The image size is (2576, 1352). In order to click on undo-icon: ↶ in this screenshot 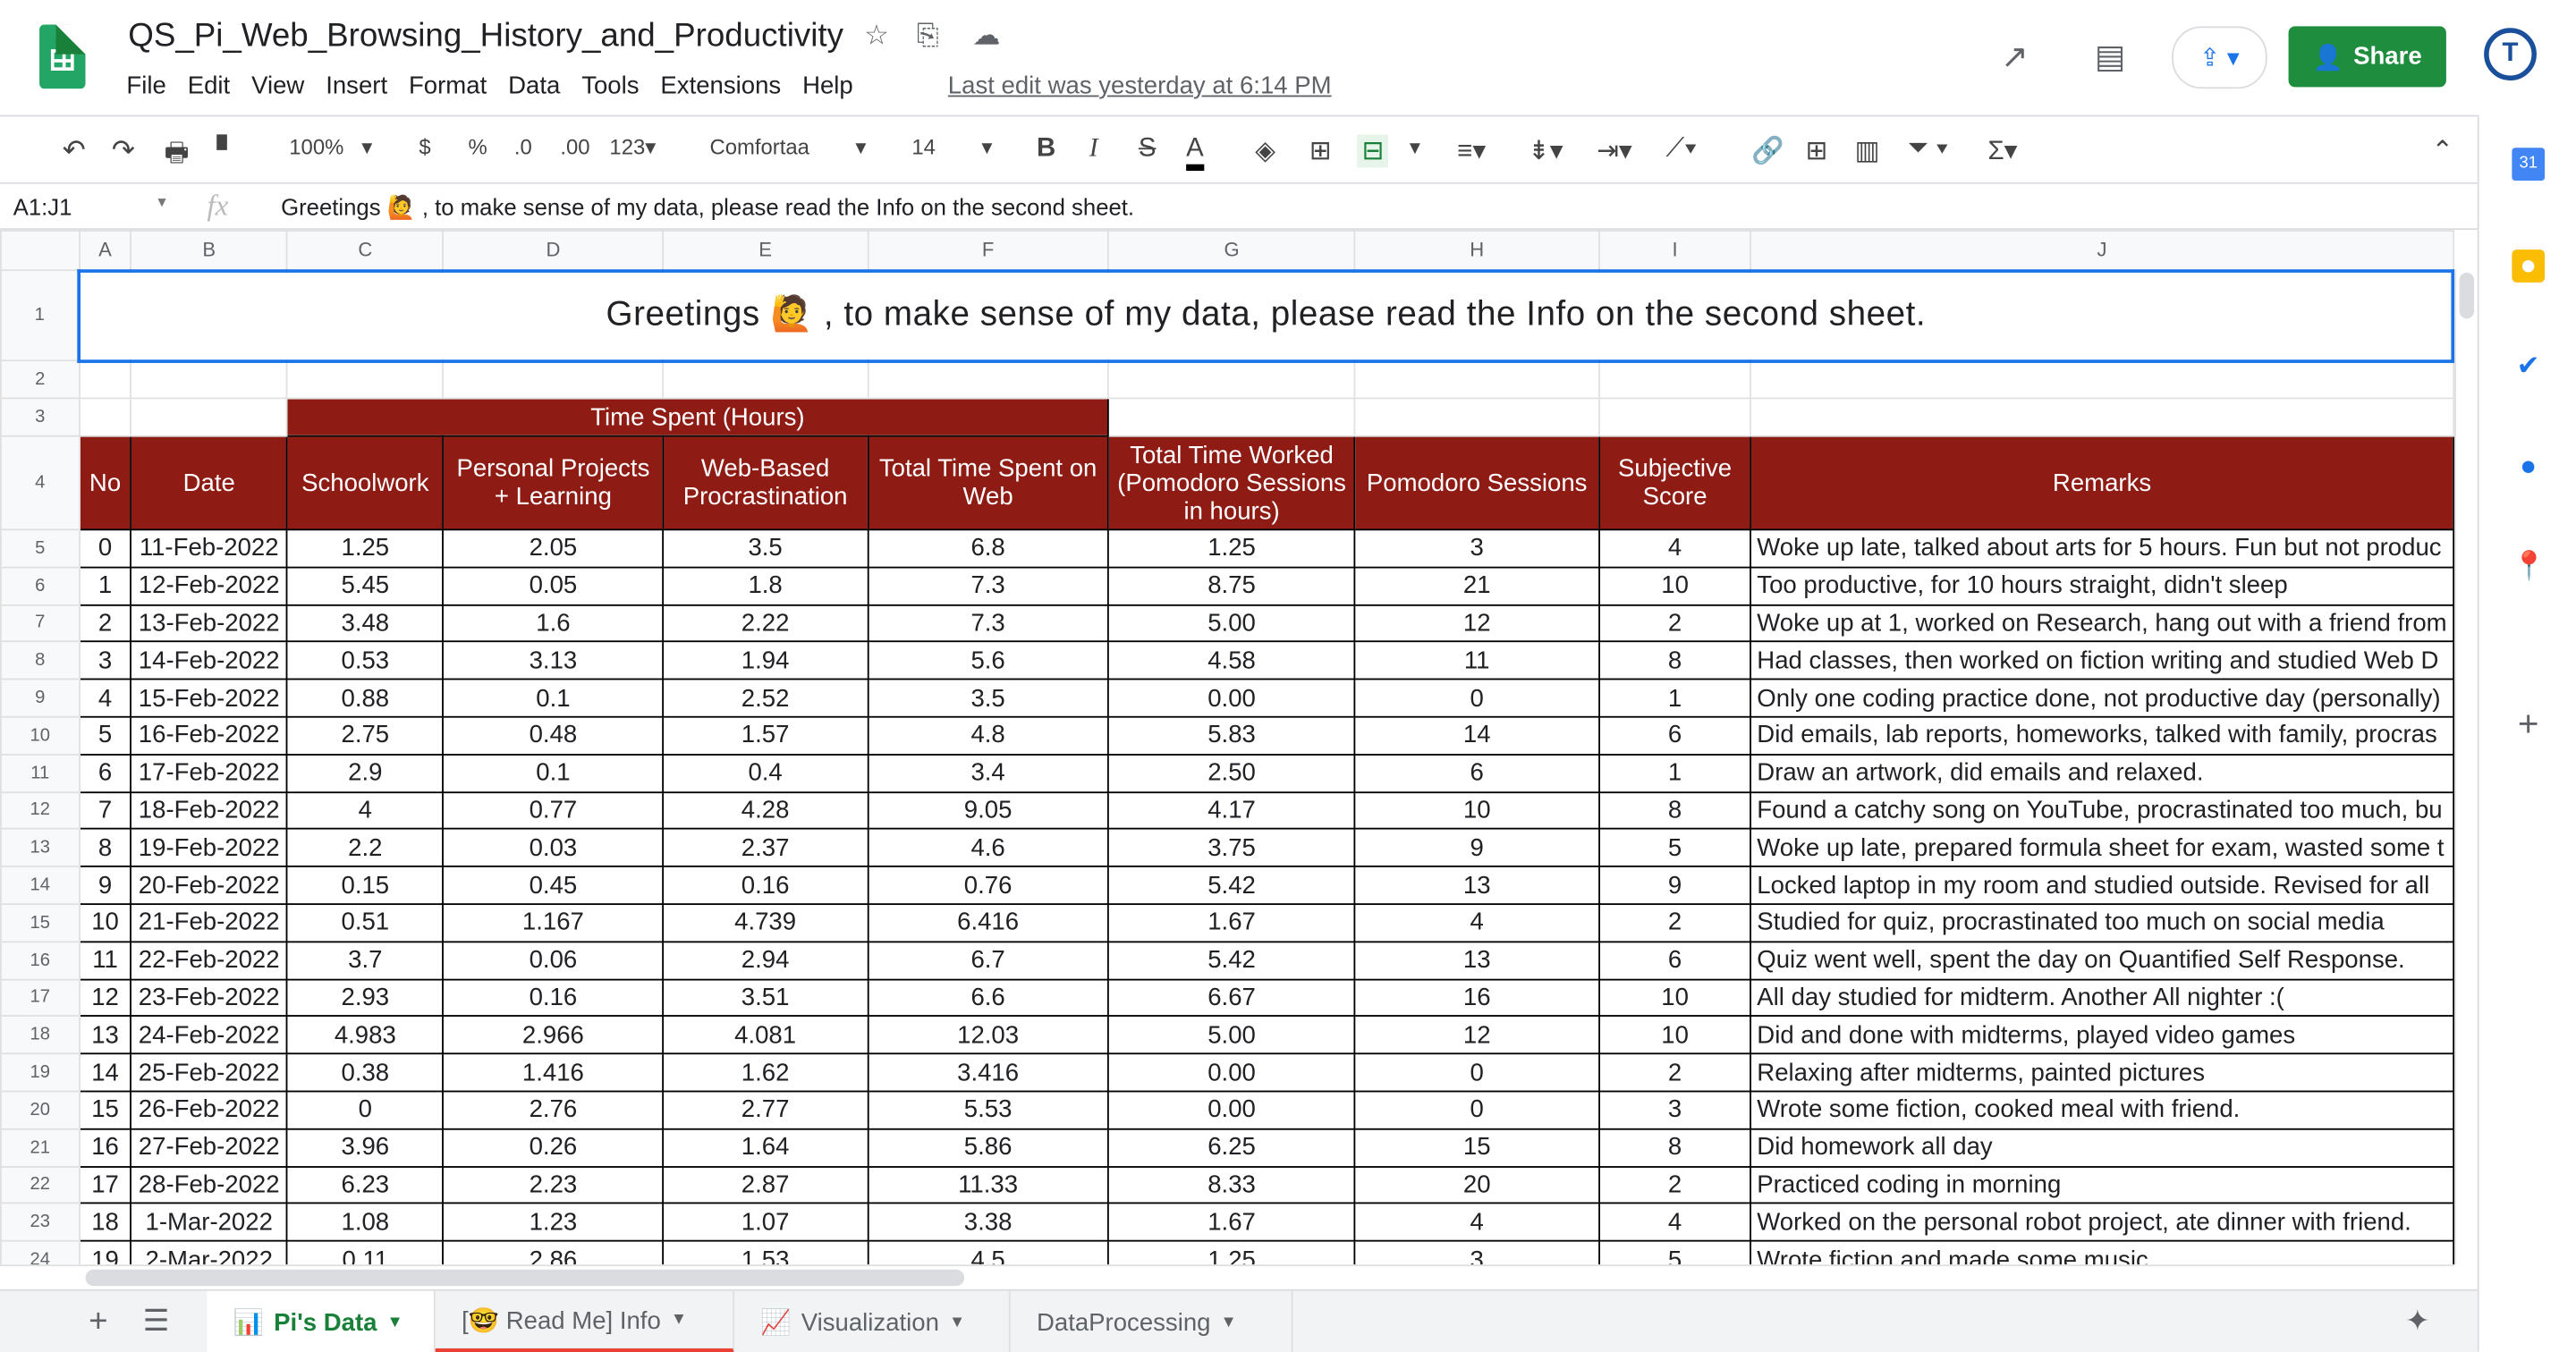, I will do `click(74, 151)`.